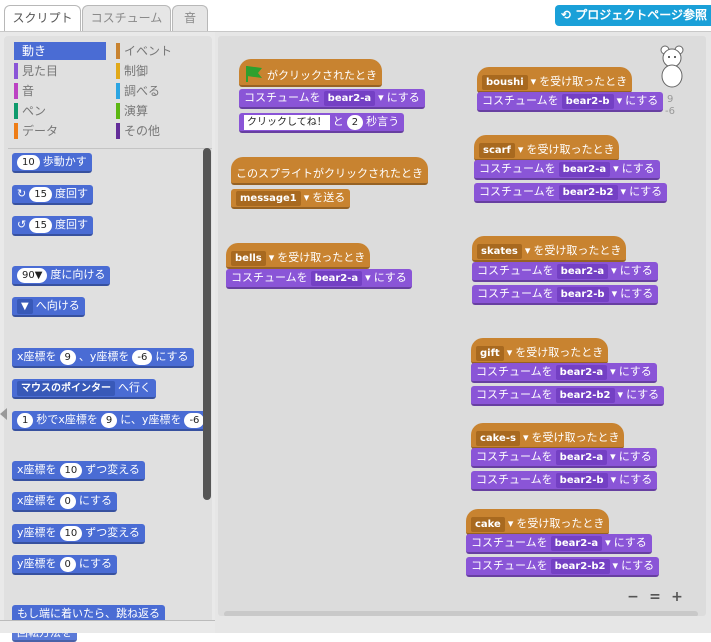  What do you see at coordinates (126, 18) in the screenshot?
I see `tab-costumes: コスチューム` at bounding box center [126, 18].